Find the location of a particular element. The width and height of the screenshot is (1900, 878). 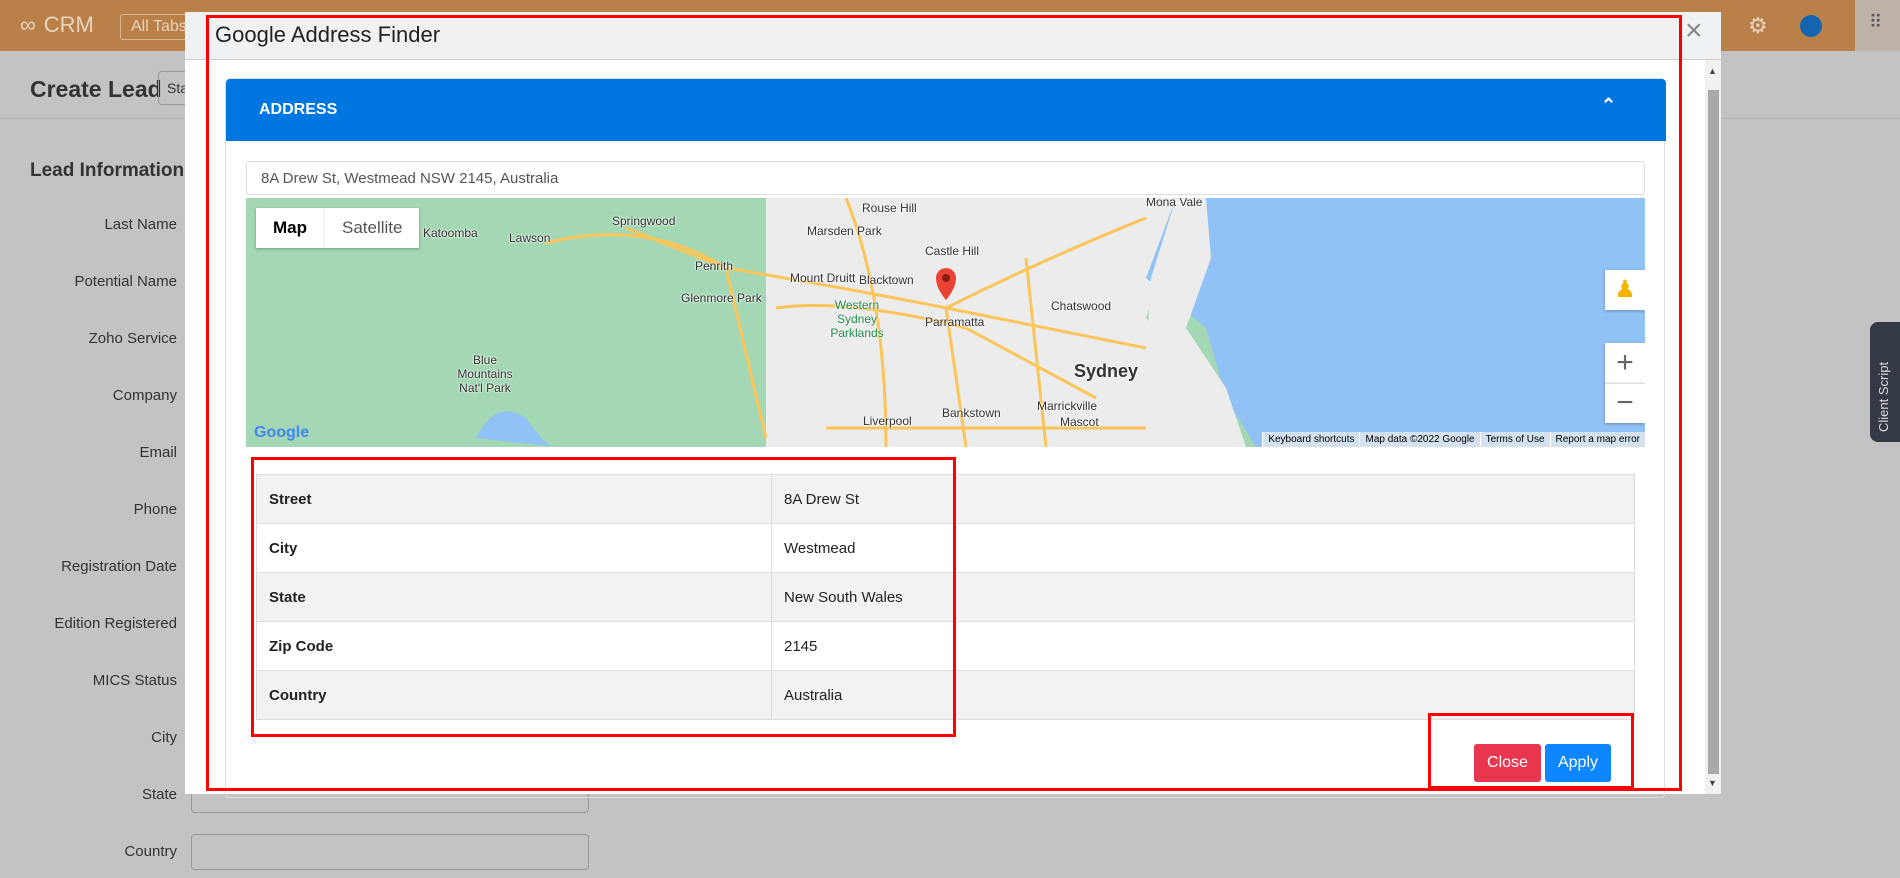

page-title: Create Lead is located at coordinates (96, 89).